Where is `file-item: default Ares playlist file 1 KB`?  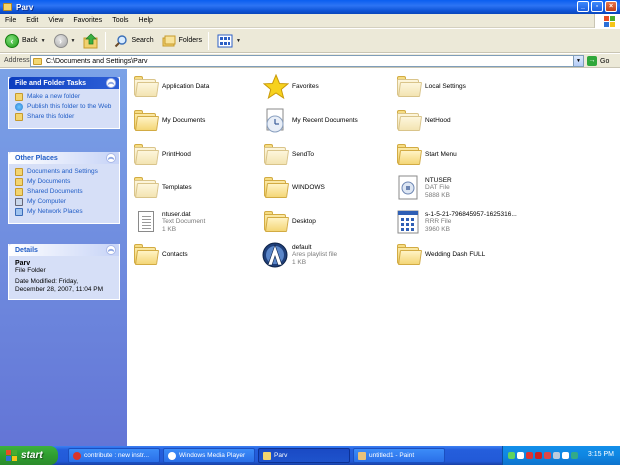
file-item: default Ares playlist file 1 KB is located at coordinates (333, 255).